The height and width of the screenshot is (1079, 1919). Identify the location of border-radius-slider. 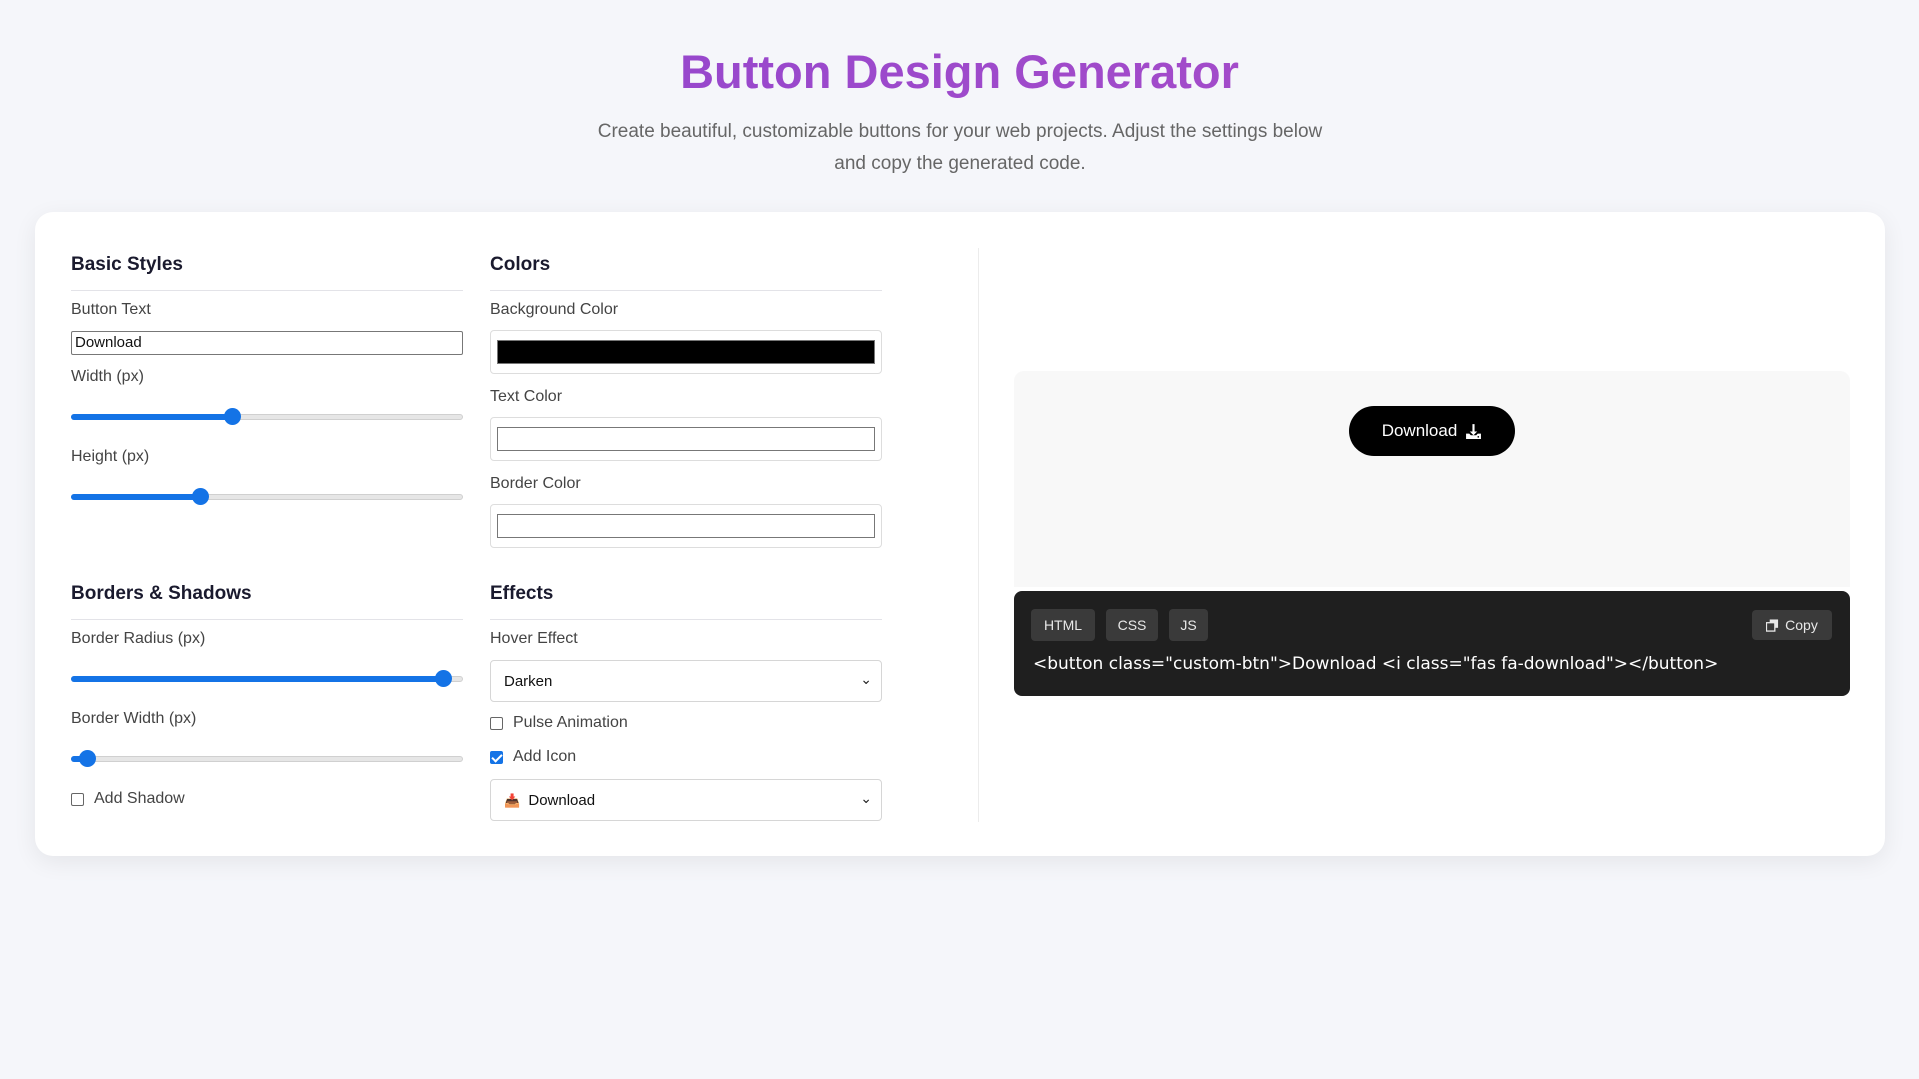
(267, 679).